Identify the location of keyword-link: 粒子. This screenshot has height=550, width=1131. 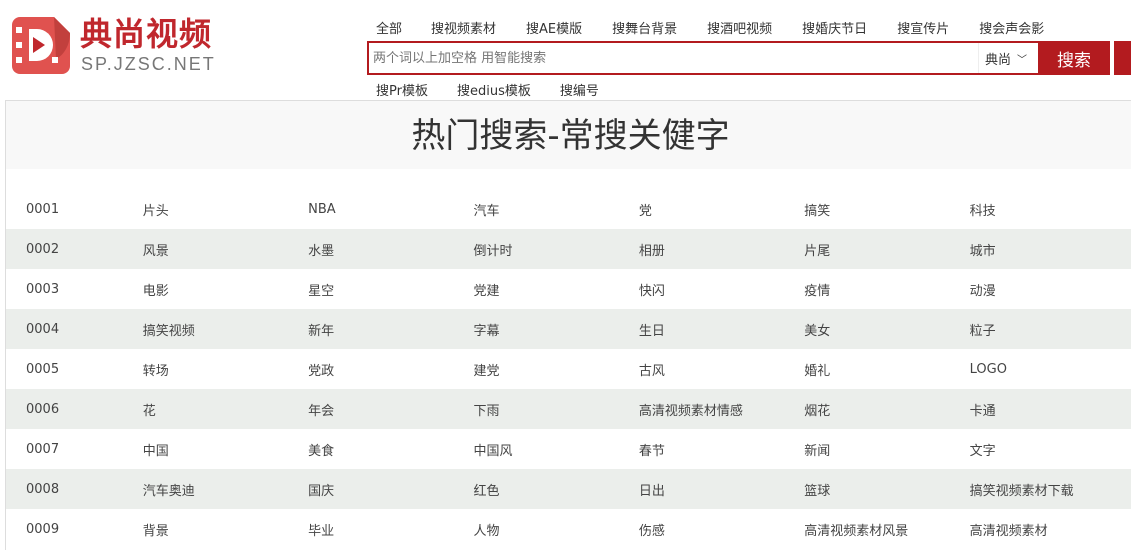
(1050, 329).